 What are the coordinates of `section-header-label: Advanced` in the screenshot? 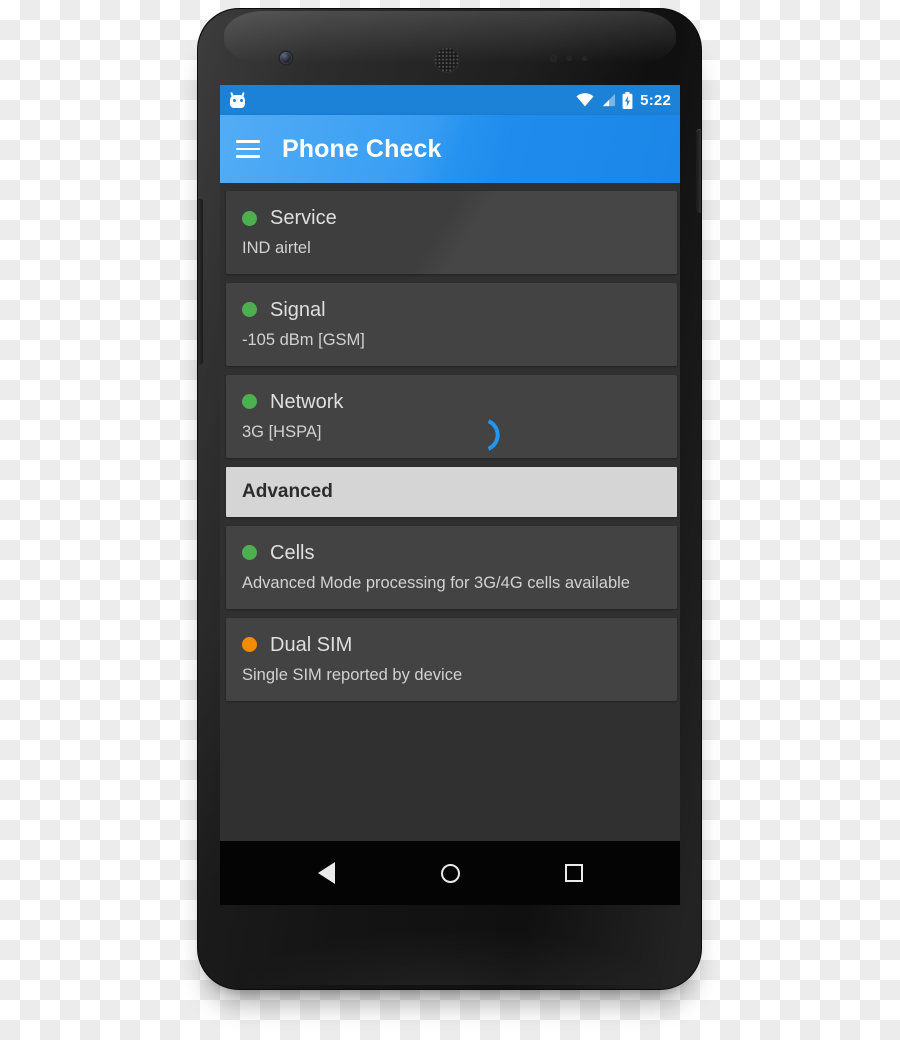 It's located at (287, 491).